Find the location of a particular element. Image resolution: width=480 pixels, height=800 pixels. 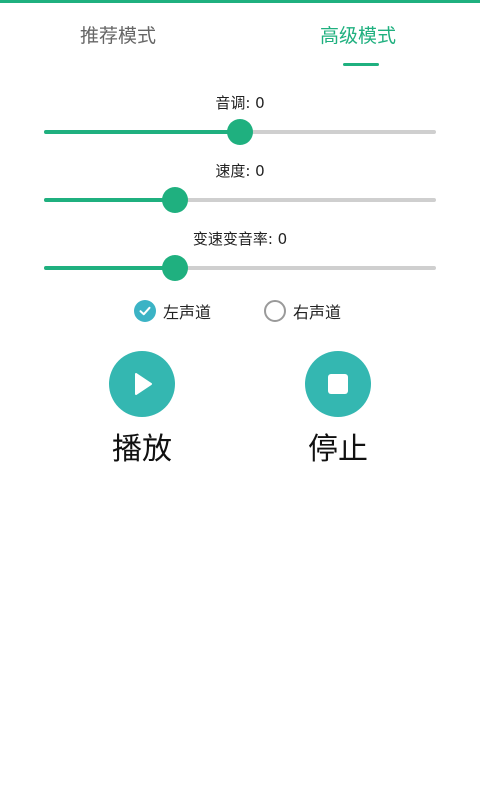

left-channel-label: 左声道 is located at coordinates (187, 312).